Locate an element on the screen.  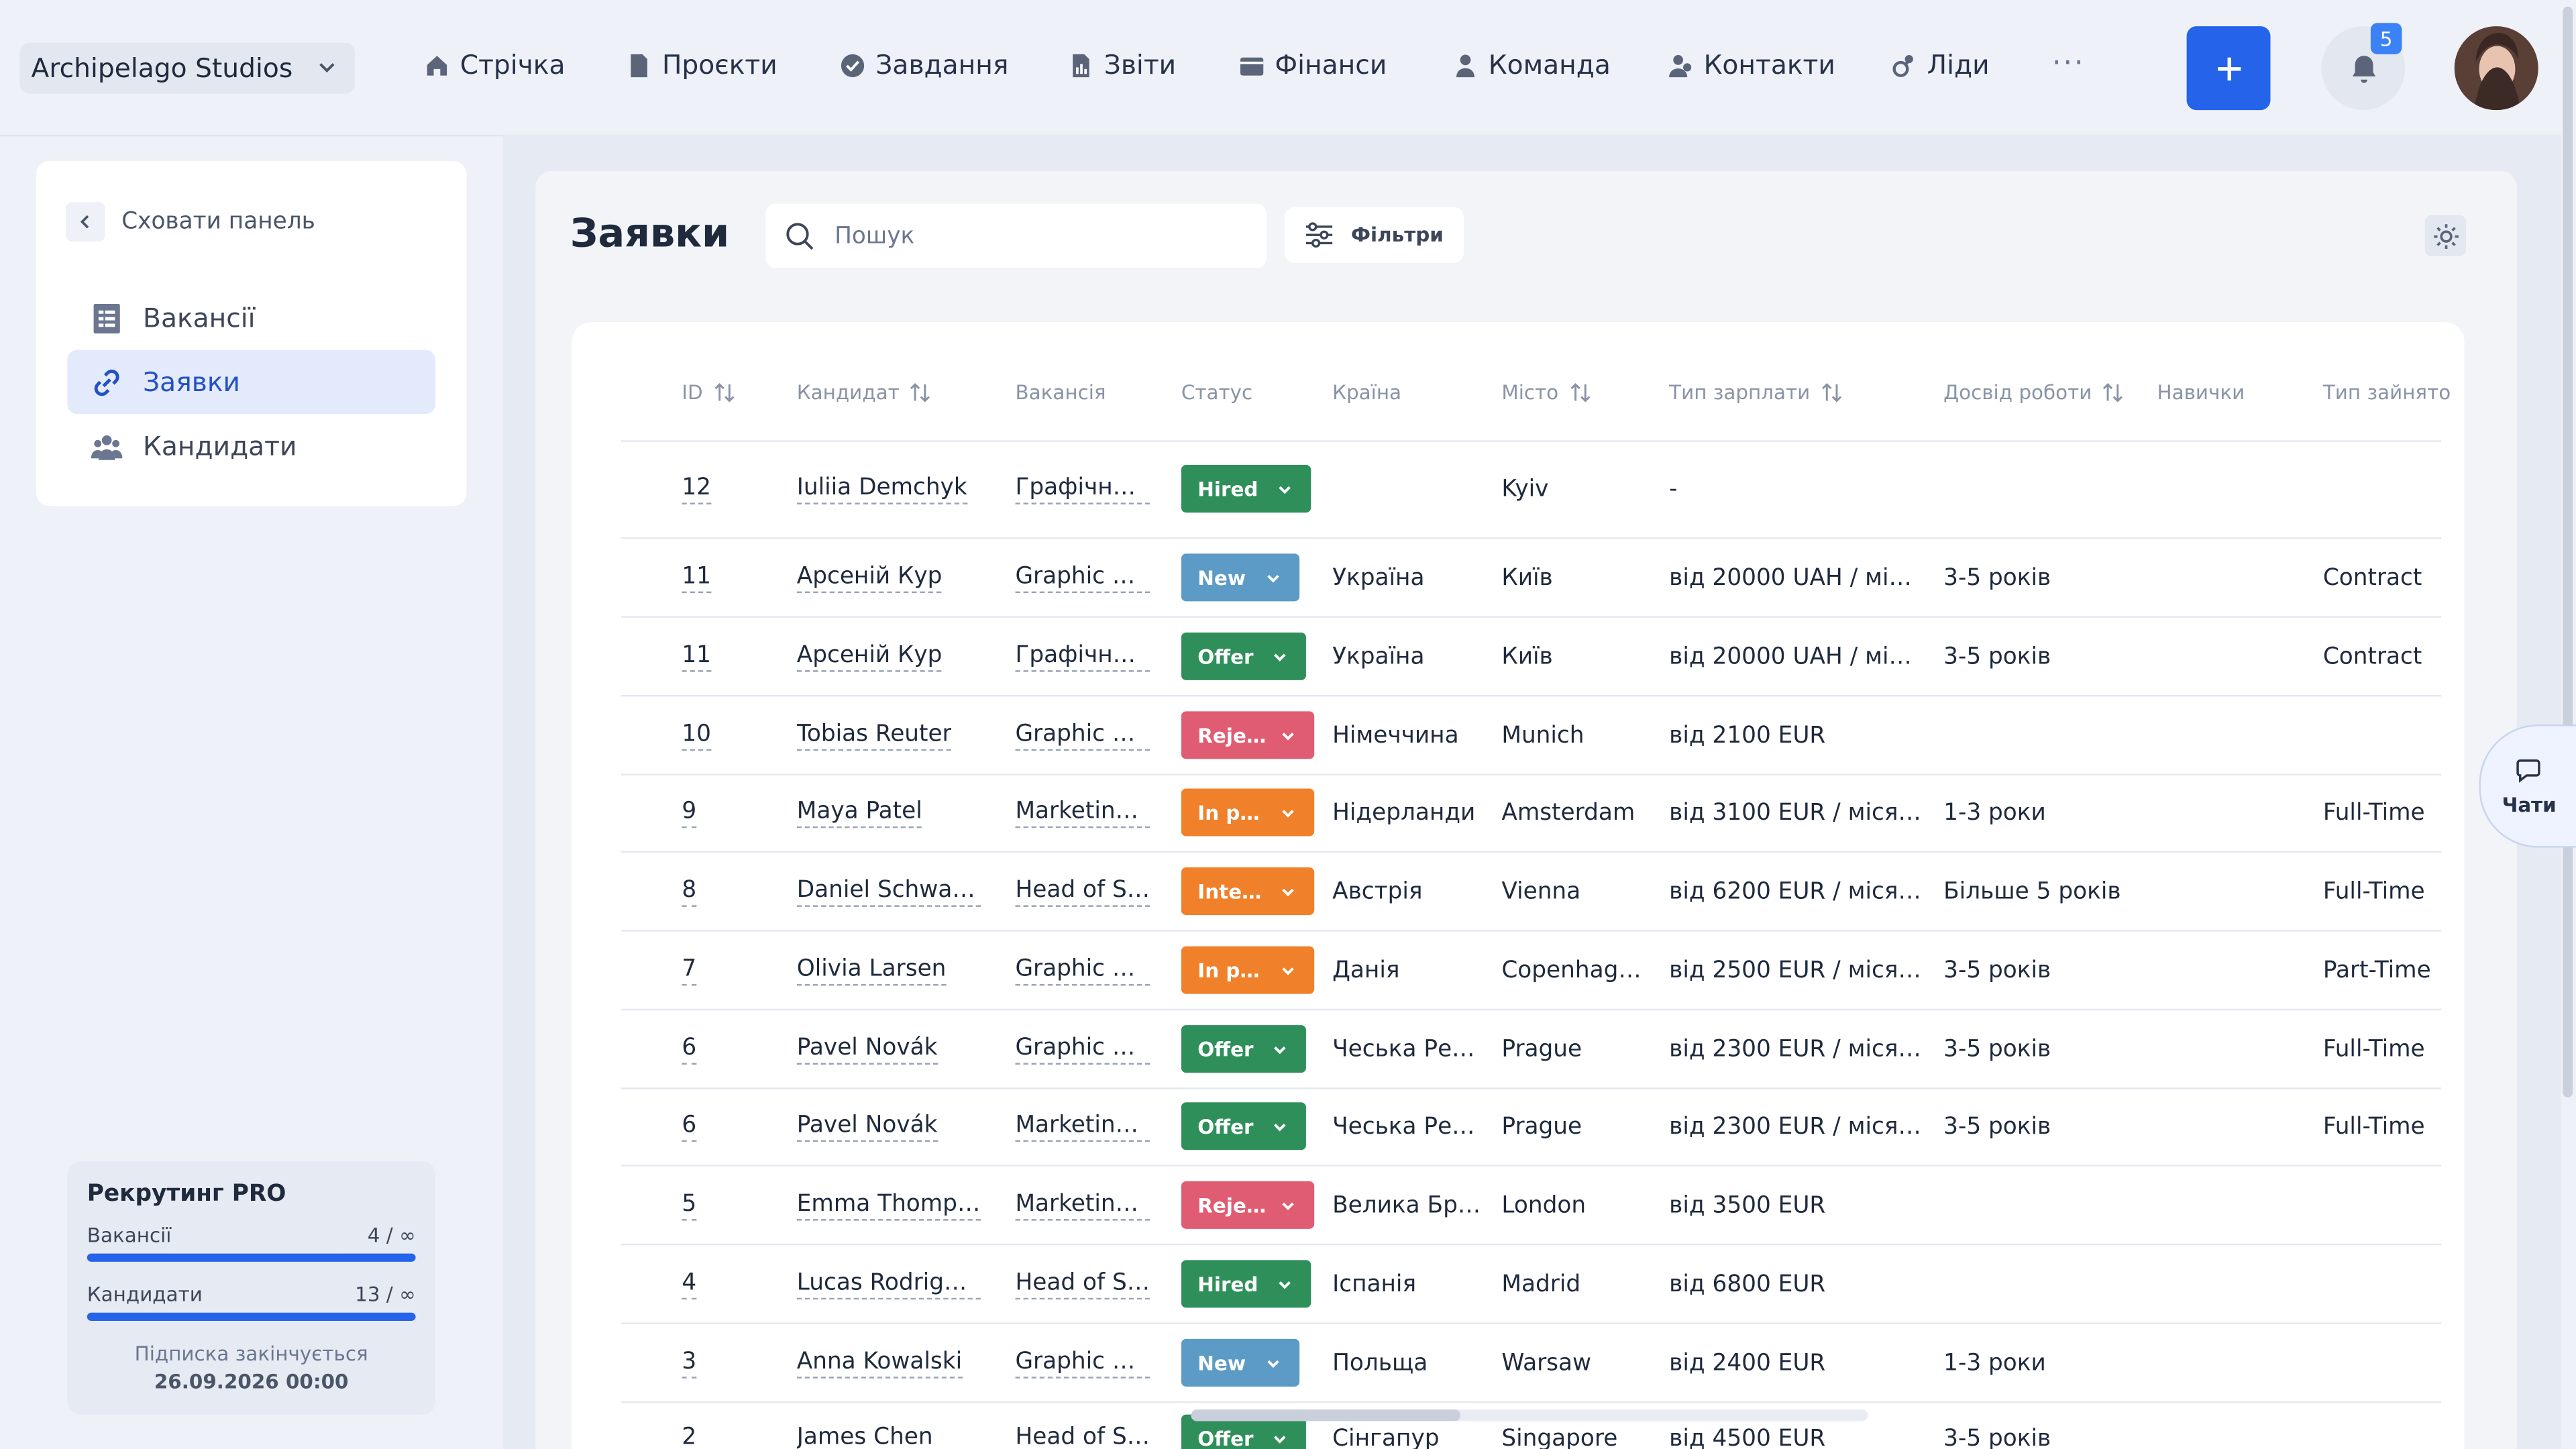
sidebar-item-applications: Заявки is located at coordinates (251, 382).